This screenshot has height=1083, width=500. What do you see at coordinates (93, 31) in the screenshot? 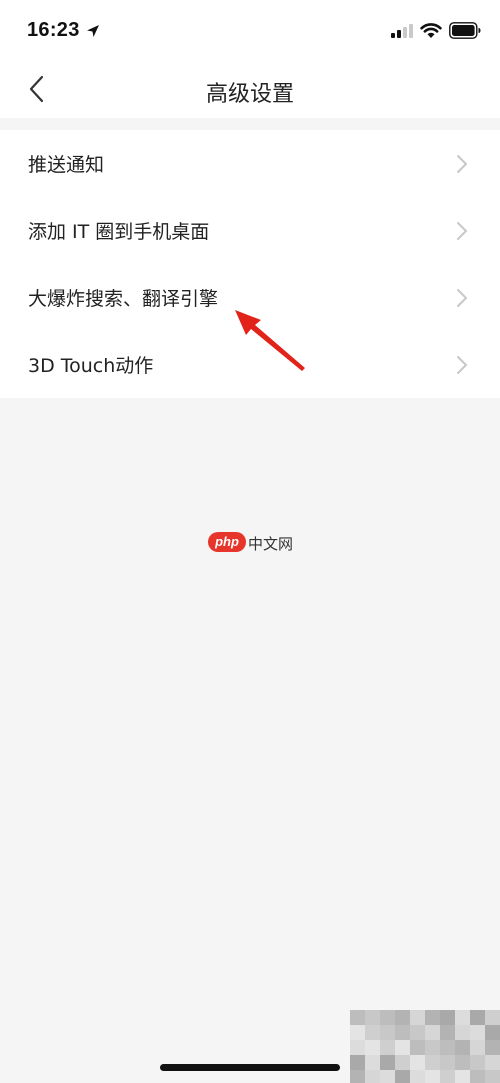
I see `location-icon` at bounding box center [93, 31].